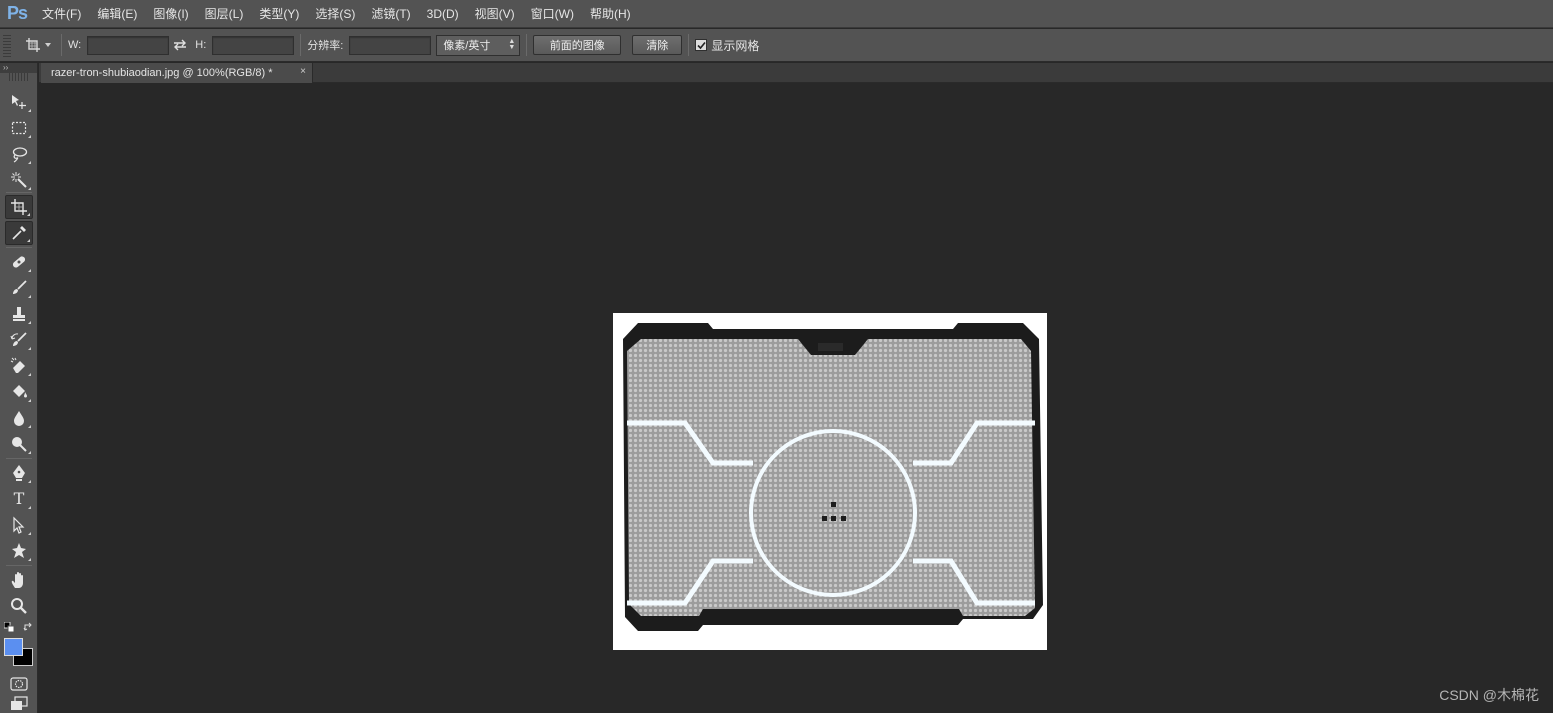 The height and width of the screenshot is (713, 1553). Describe the element at coordinates (19, 233) in the screenshot. I see `eyedropper-tool` at that location.